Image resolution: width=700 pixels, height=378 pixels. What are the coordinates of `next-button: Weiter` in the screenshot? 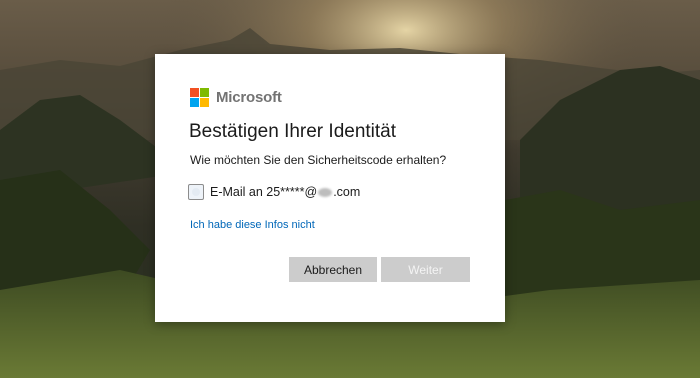 It's located at (425, 269).